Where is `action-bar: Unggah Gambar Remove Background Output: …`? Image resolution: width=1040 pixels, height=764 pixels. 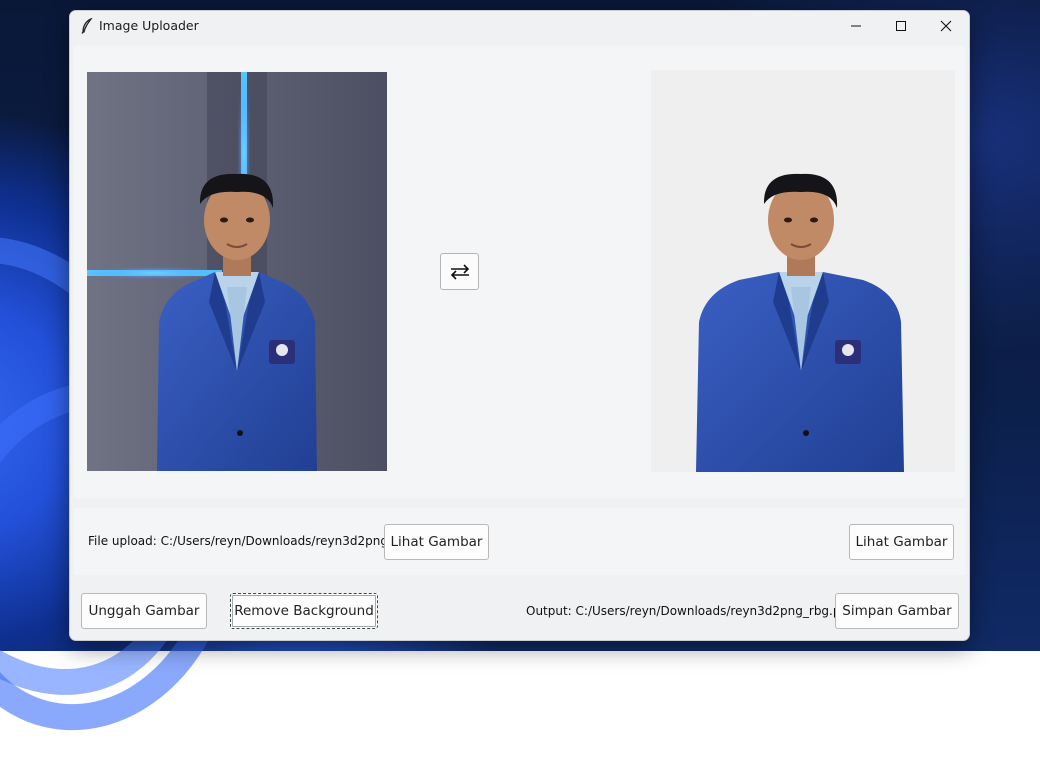
action-bar: Unggah Gambar Remove Background Output: … is located at coordinates (519, 606).